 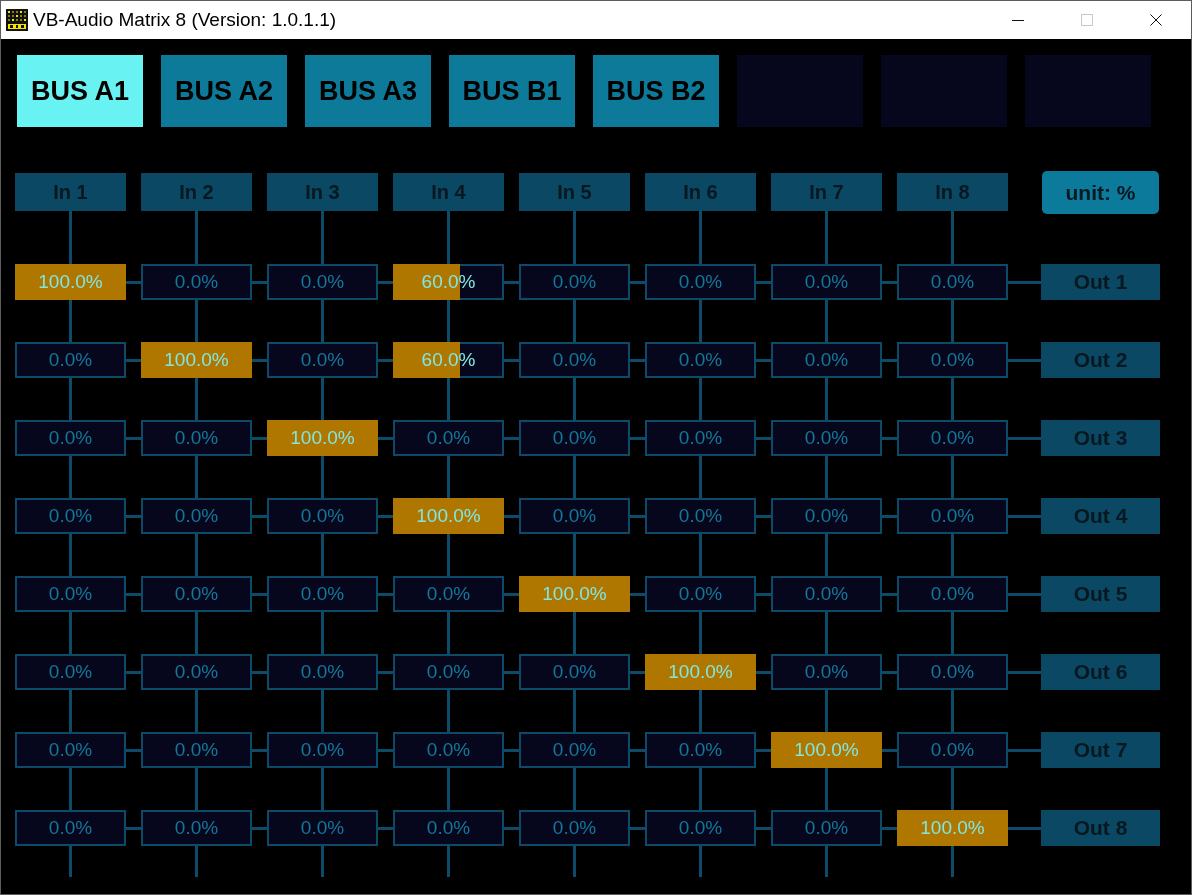 I want to click on output-label: Out 7, so click(x=1100, y=750).